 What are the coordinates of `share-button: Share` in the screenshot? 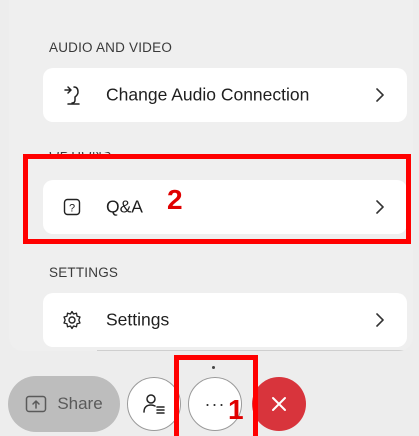 It's located at (64, 404).